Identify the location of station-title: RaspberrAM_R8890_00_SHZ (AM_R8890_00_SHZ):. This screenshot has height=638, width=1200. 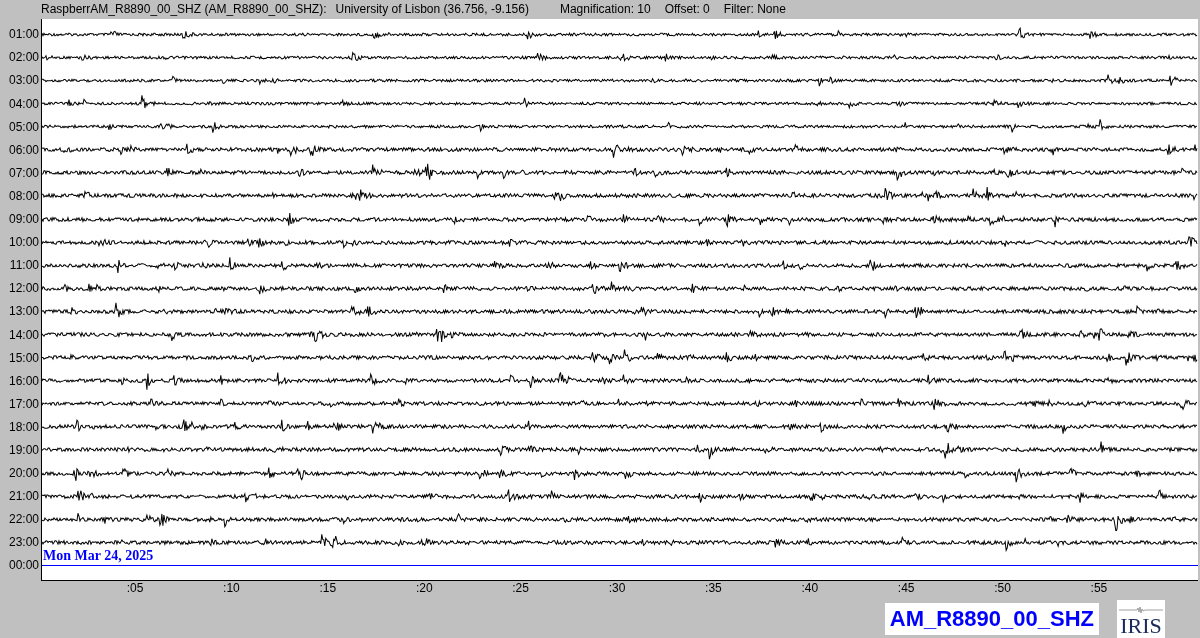
(184, 10).